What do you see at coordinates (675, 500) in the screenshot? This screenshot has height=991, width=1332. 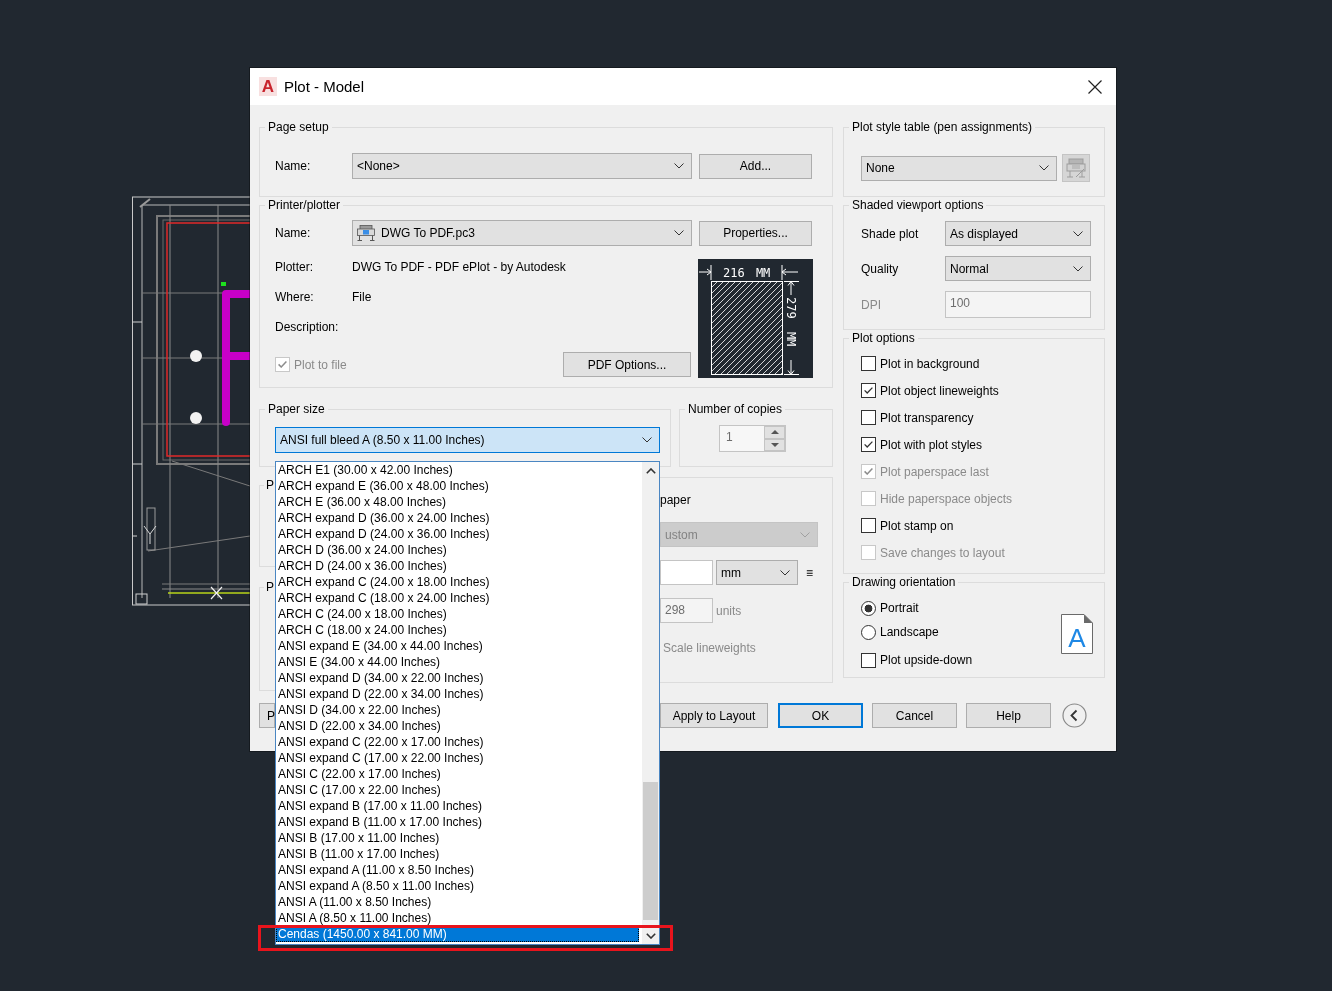 I see `option-label: paper` at bounding box center [675, 500].